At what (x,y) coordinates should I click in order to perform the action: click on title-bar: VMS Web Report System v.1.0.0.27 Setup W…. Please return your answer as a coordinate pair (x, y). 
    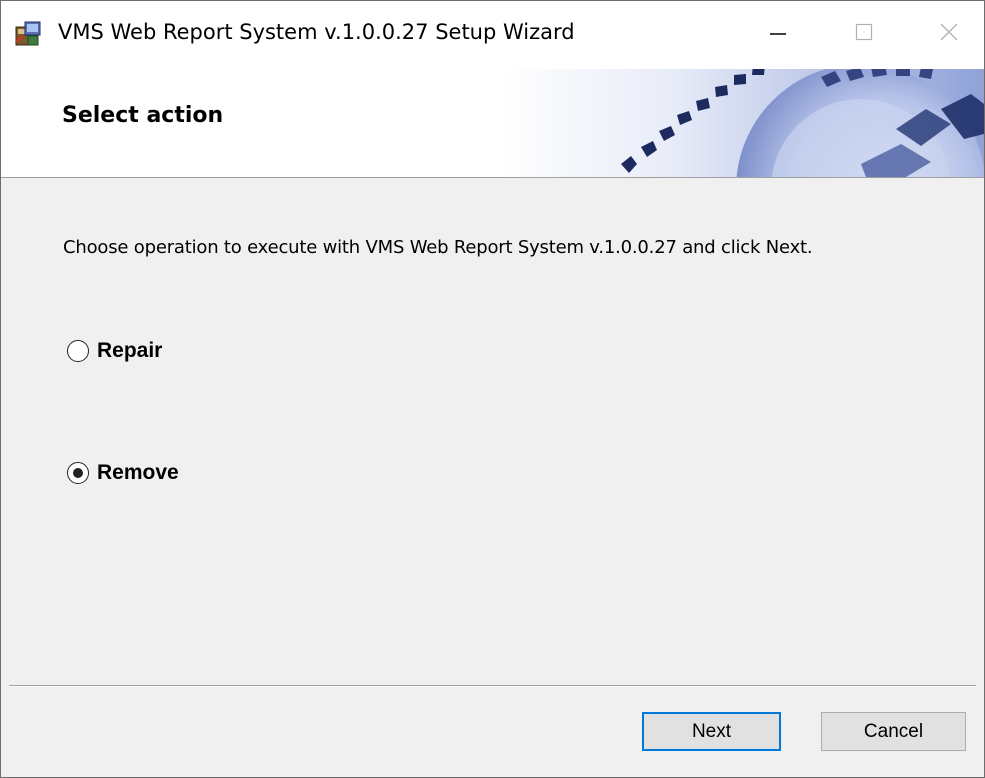
    Looking at the image, I should click on (492, 35).